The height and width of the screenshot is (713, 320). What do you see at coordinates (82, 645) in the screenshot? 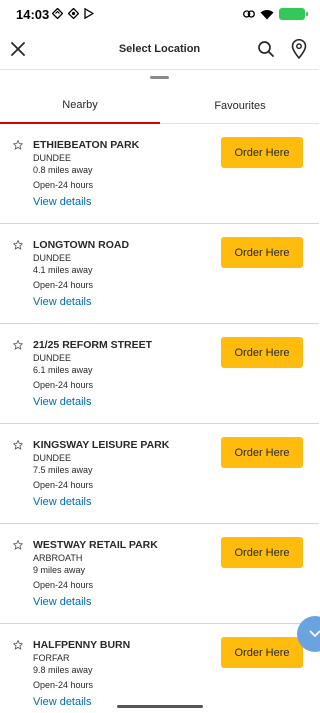
I see `location-name: HALFPENNY BURN` at bounding box center [82, 645].